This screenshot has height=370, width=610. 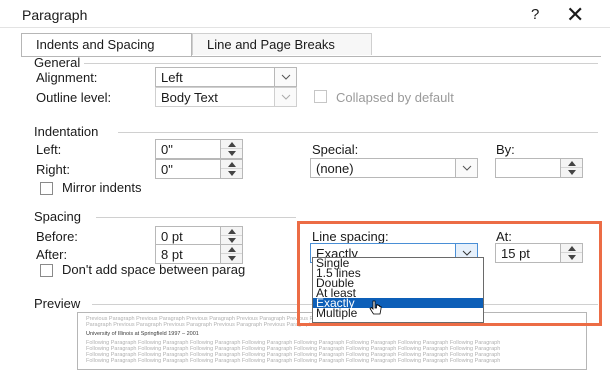 I want to click on mirror-indents-label: Mirror indents, so click(x=102, y=187).